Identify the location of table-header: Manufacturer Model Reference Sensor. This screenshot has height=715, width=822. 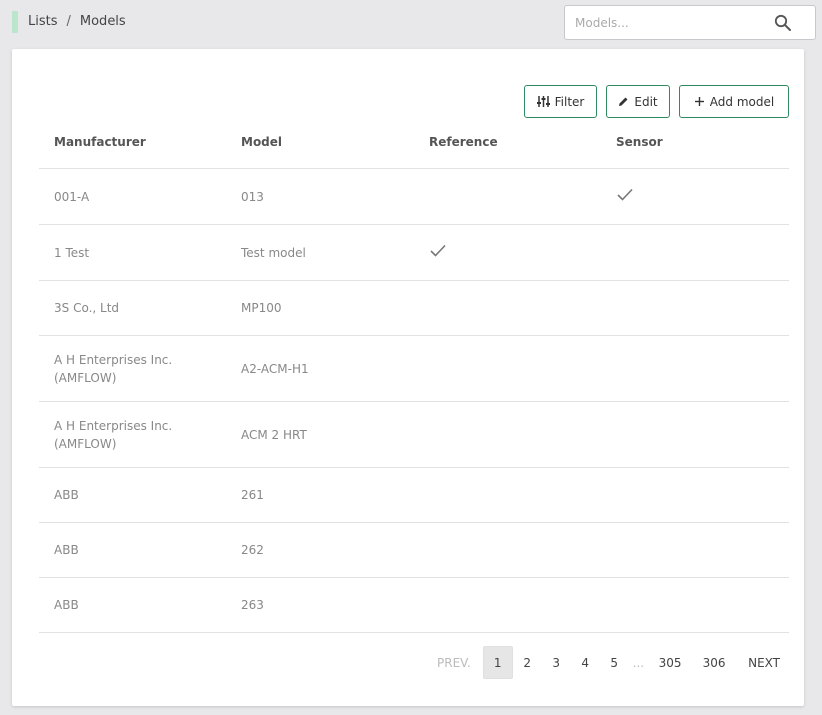
(414, 146).